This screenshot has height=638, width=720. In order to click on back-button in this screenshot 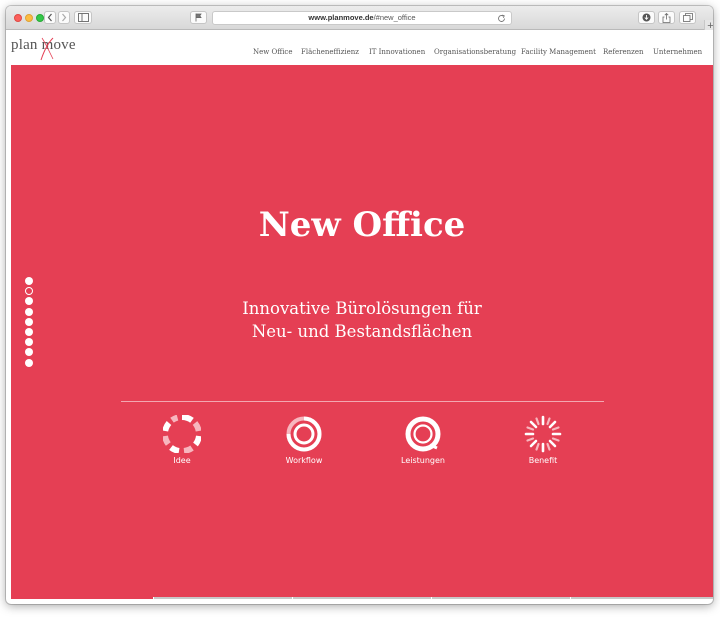, I will do `click(50, 17)`.